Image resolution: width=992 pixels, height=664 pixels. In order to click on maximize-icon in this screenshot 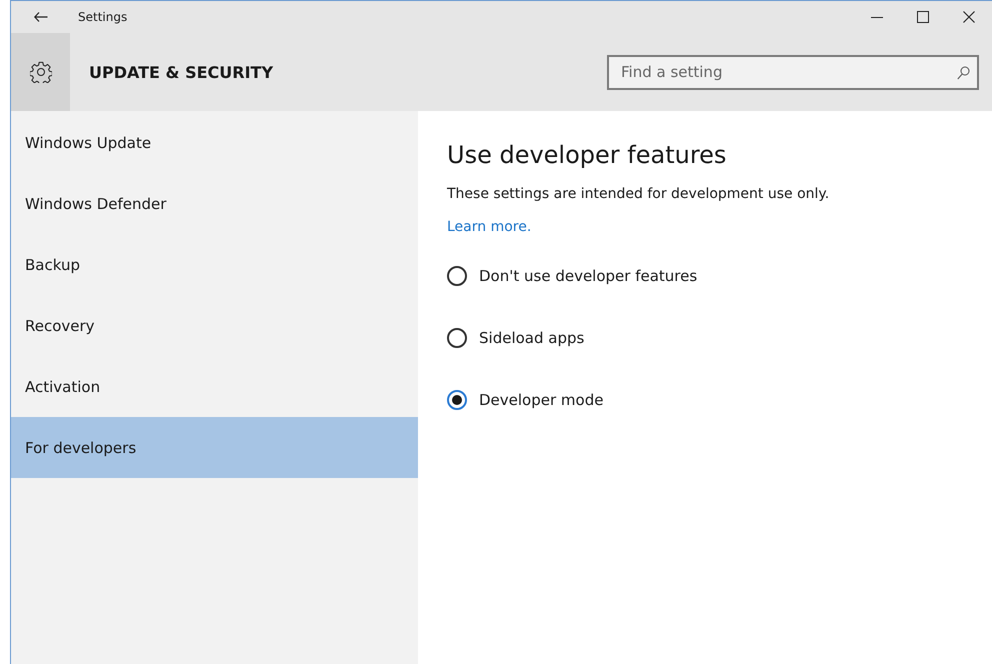, I will do `click(923, 17)`.